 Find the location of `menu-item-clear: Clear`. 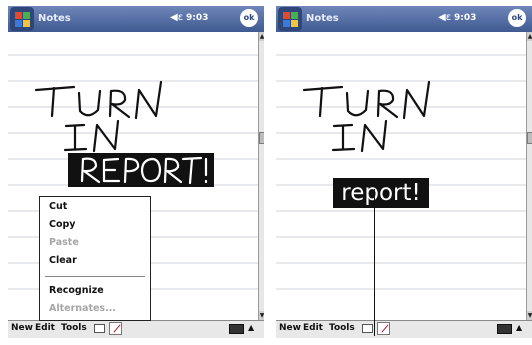

menu-item-clear: Clear is located at coordinates (63, 260).